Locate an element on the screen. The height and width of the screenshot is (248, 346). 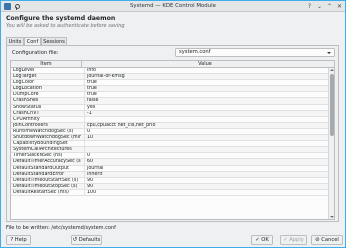
column-header-value: Value is located at coordinates (205, 64).